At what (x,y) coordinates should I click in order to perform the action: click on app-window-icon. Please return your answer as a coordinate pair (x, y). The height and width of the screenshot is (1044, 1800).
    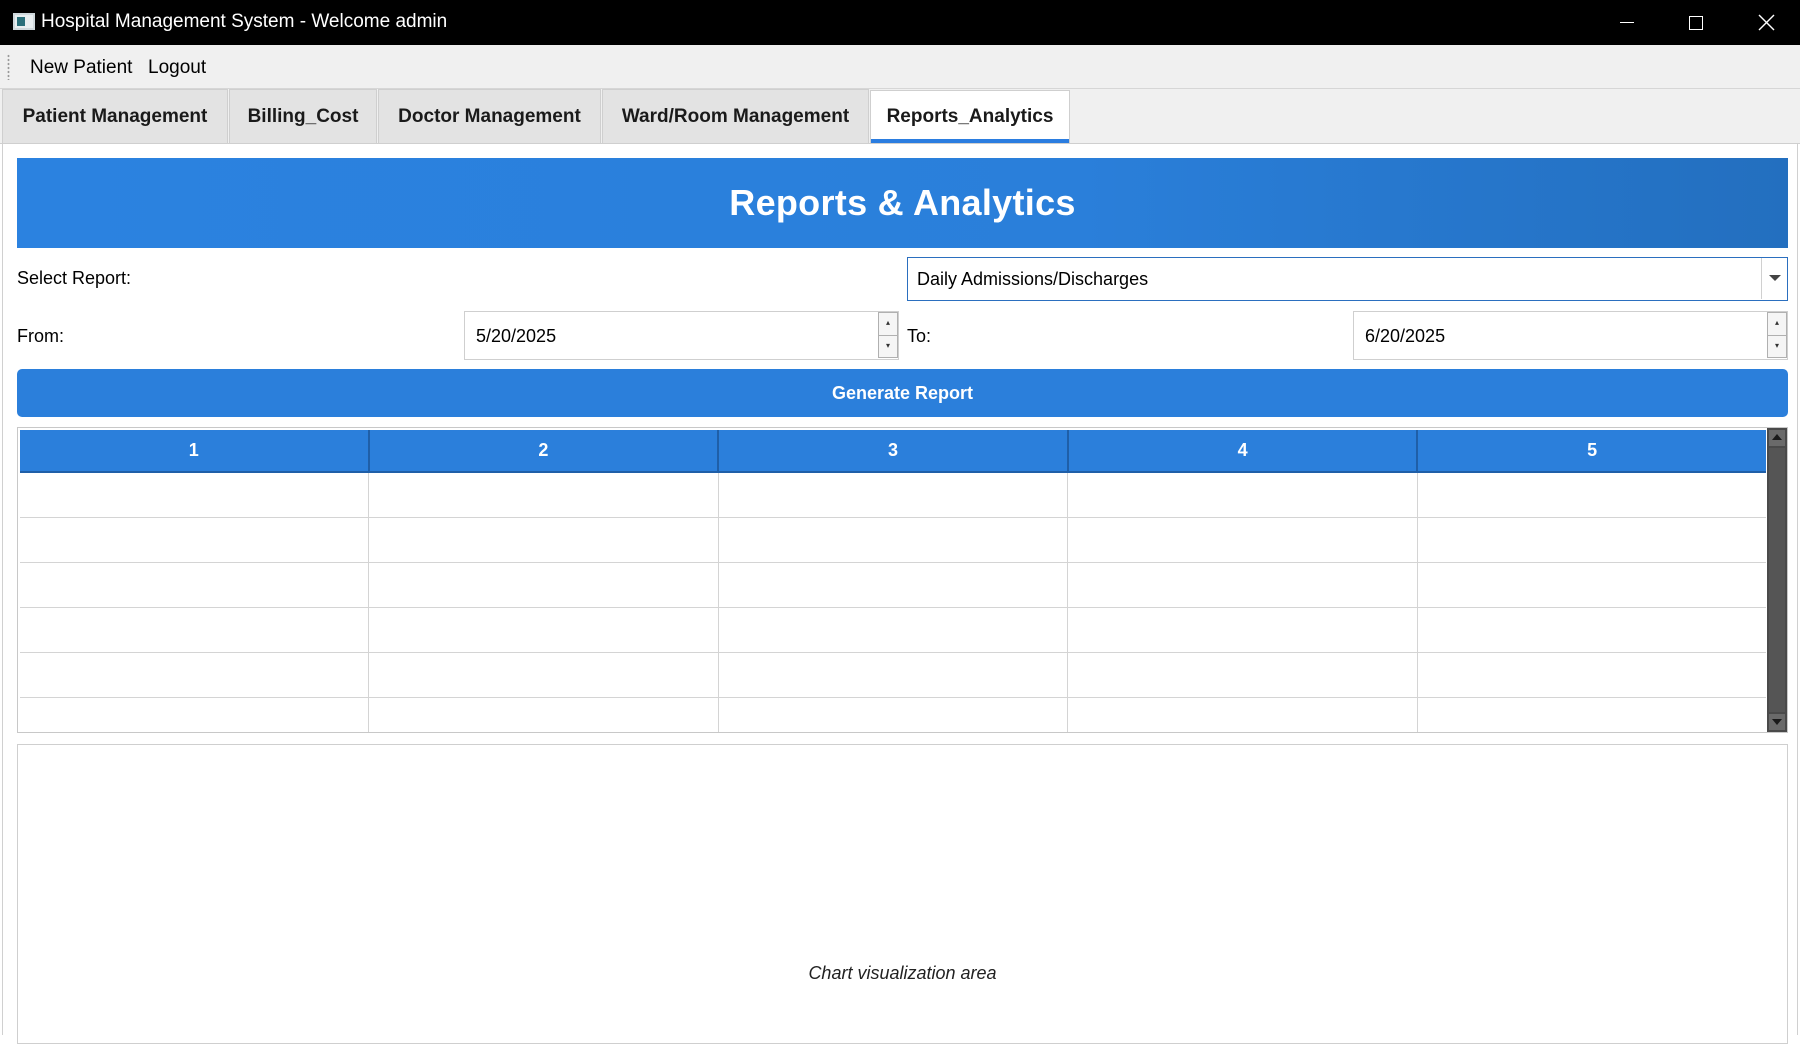
    Looking at the image, I should click on (24, 21).